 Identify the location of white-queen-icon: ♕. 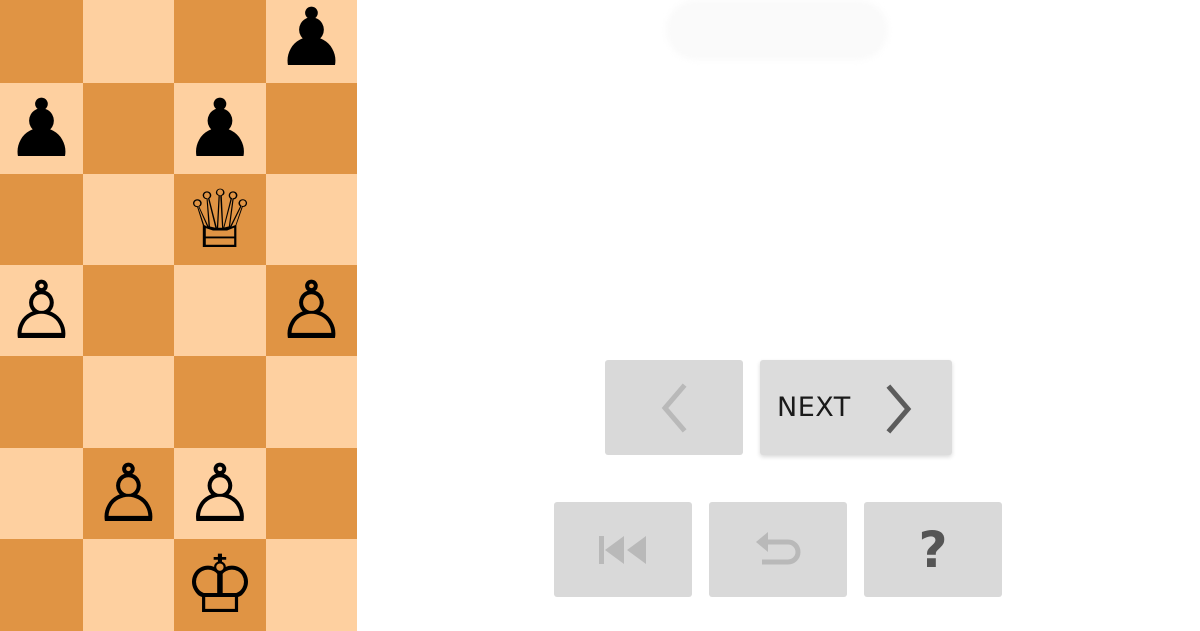
(220, 219).